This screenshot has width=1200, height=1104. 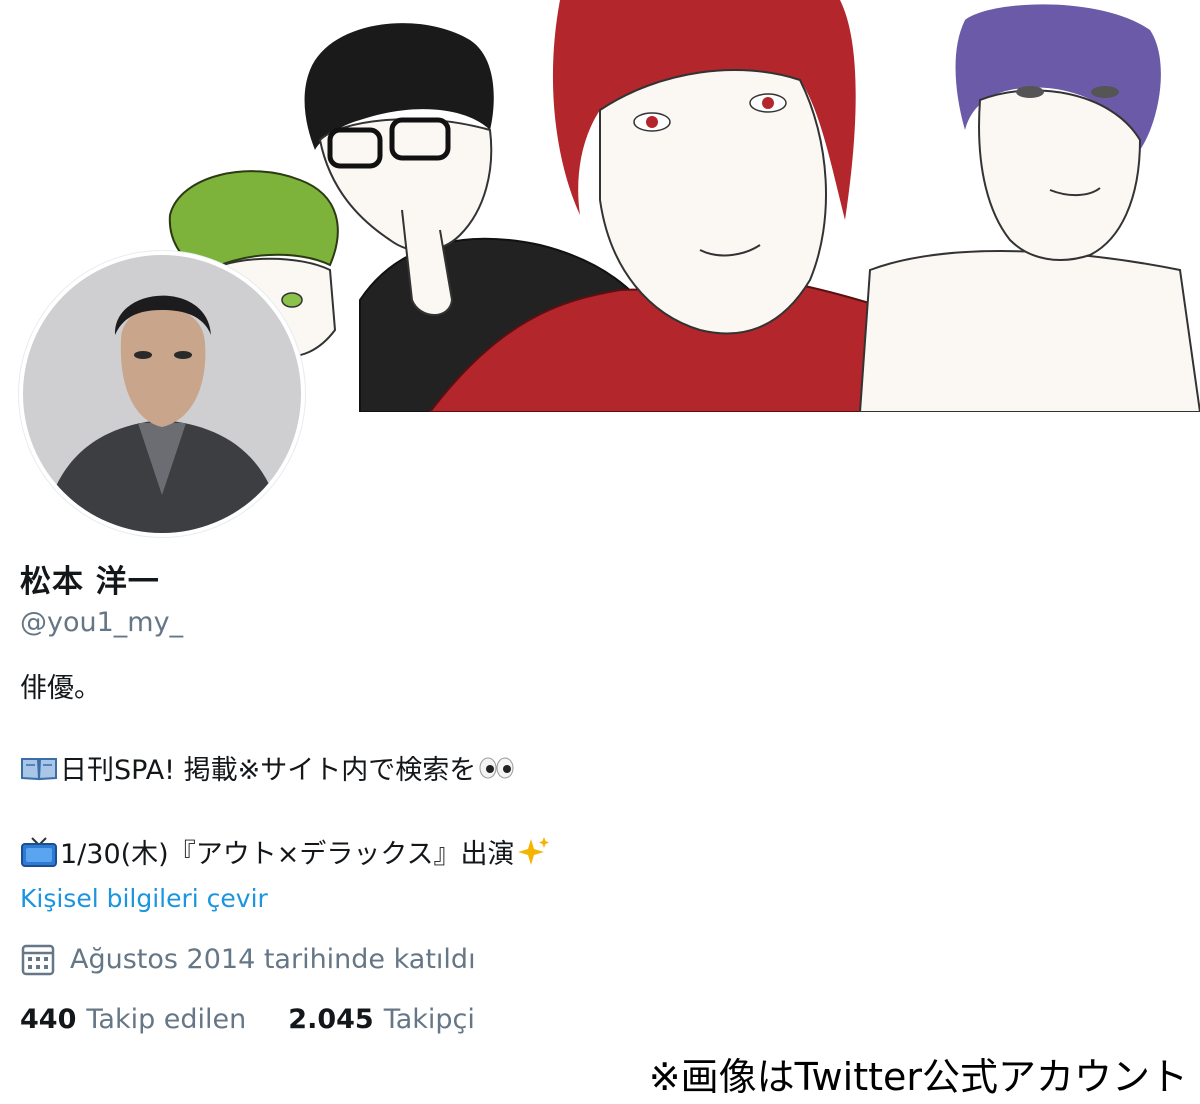 What do you see at coordinates (162, 394) in the screenshot?
I see `profile-avatar` at bounding box center [162, 394].